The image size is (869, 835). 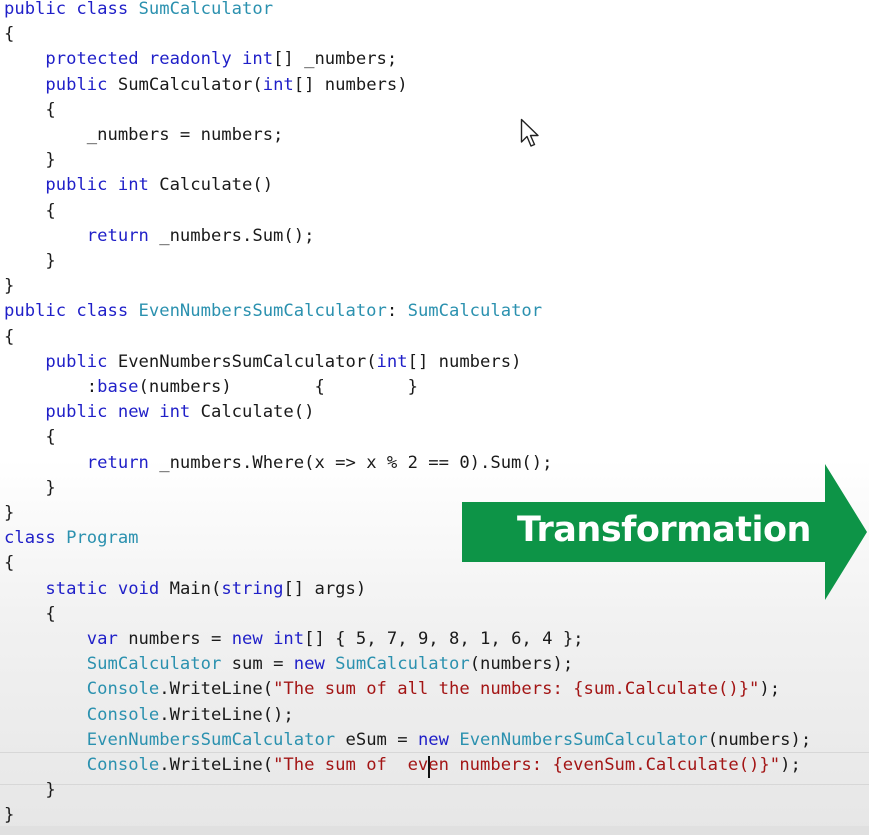 What do you see at coordinates (444, 639) in the screenshot?
I see `code-token: [] { 5, 7, 9, 8, 1, 6, 4 };` at bounding box center [444, 639].